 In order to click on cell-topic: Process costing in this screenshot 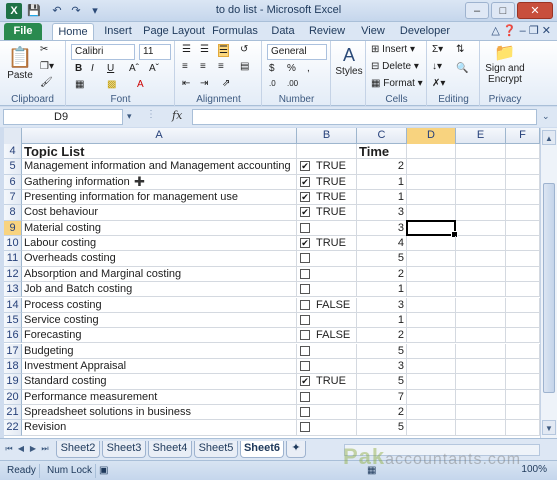, I will do `click(159, 305)`.